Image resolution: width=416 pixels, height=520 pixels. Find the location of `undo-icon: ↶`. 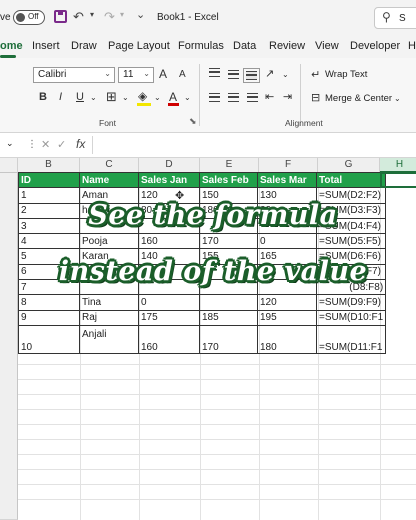

undo-icon: ↶ is located at coordinates (78, 17).